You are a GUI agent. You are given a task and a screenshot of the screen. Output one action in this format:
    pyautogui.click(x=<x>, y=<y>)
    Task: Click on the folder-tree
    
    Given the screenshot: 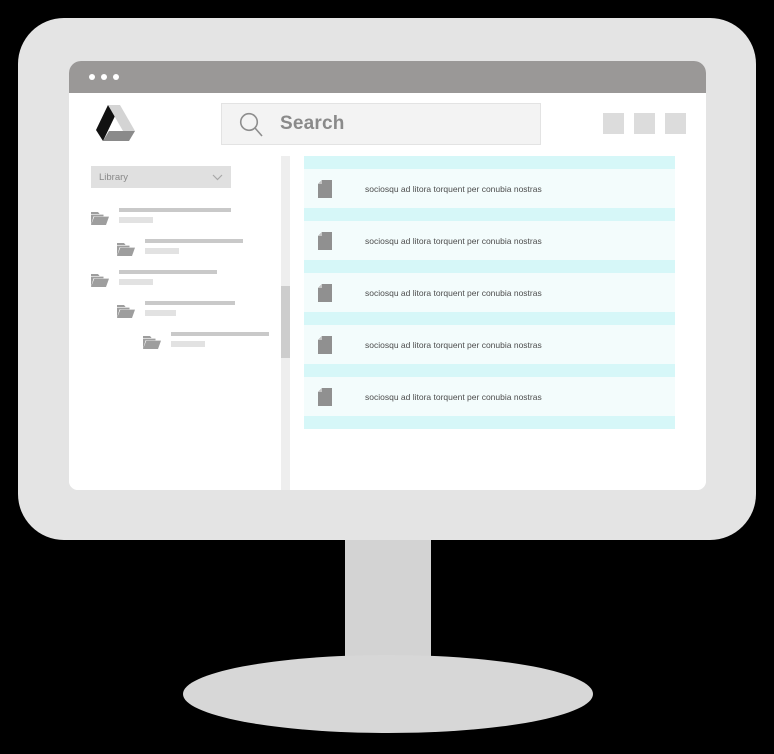 What is the action you would take?
    pyautogui.click(x=186, y=278)
    